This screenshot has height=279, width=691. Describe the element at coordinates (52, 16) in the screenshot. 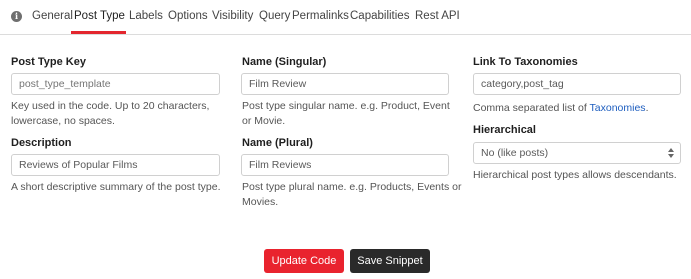

I see `tab-general: General` at that location.